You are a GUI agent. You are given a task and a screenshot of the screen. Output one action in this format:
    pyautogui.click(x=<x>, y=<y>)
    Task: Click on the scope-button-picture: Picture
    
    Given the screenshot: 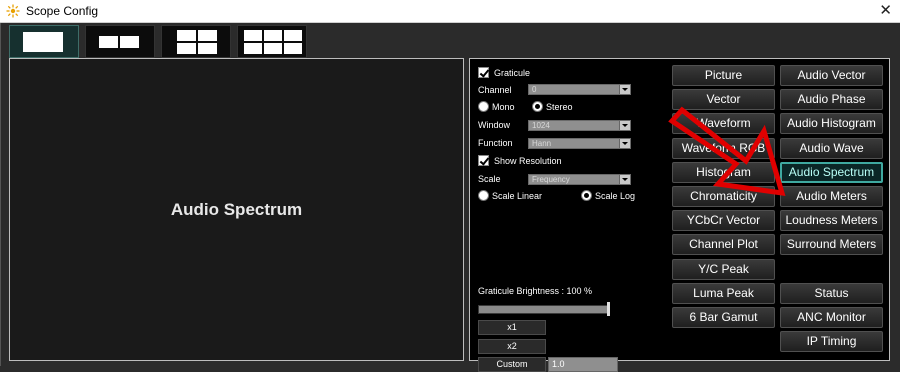 What is the action you would take?
    pyautogui.click(x=723, y=75)
    